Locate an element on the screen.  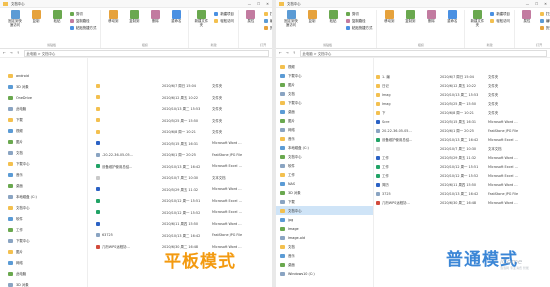
ribbon-button: 删除 is located at coordinates (155, 17).